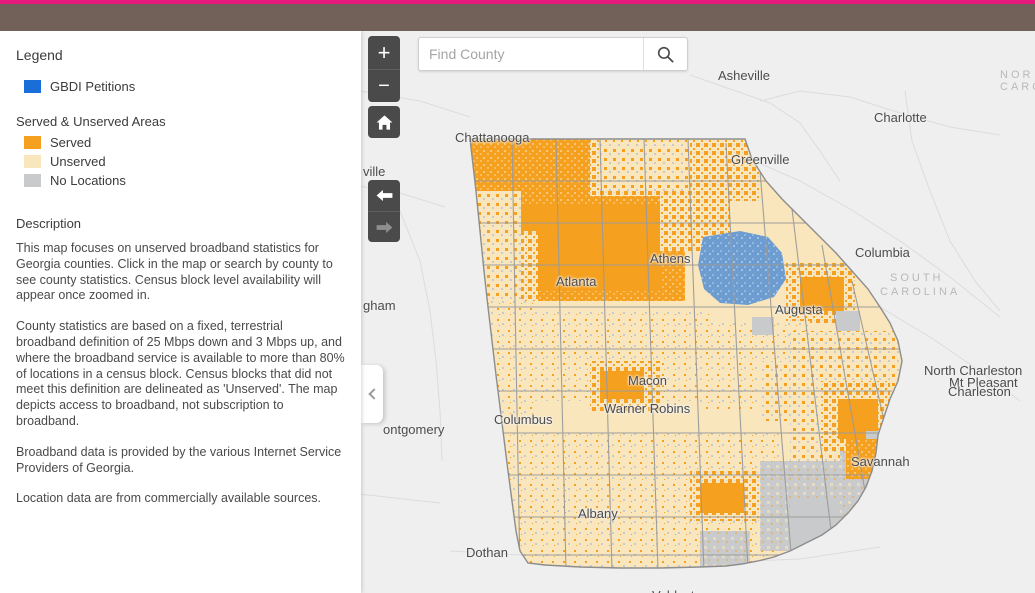 This screenshot has height=593, width=1035. What do you see at coordinates (32, 161) in the screenshot?
I see `legend-swatch-unserved` at bounding box center [32, 161].